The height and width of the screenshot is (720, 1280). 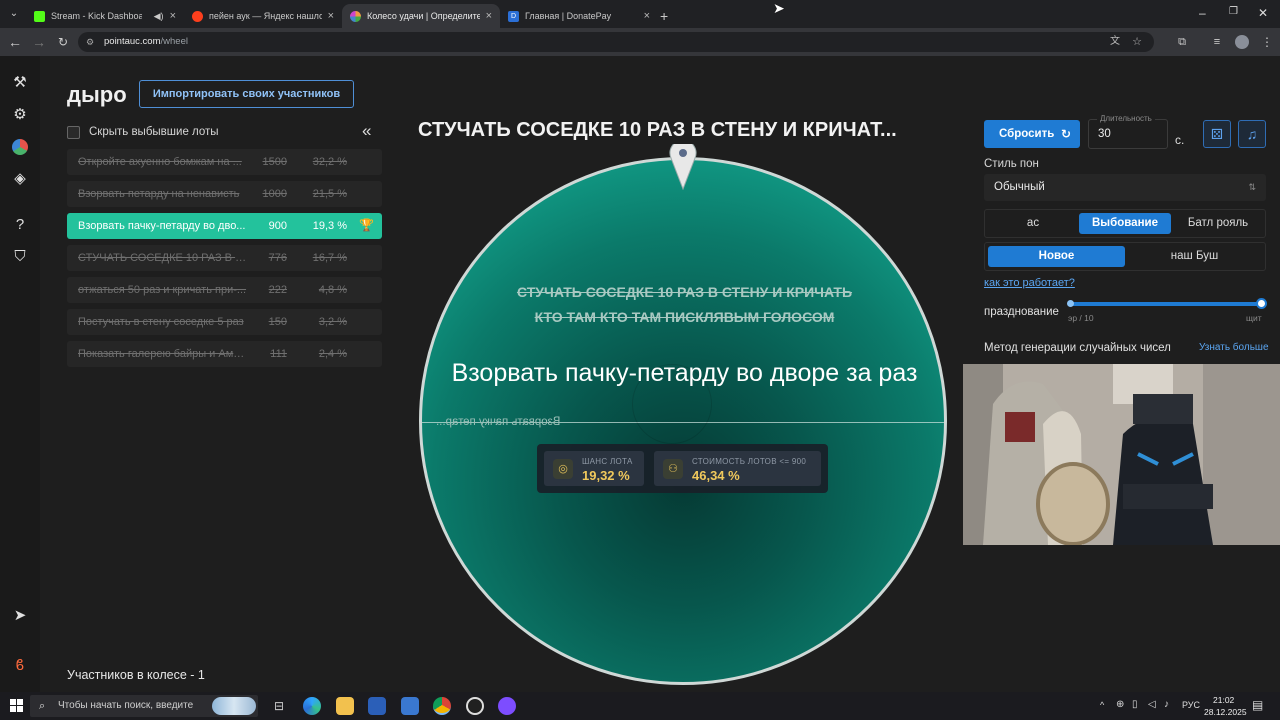 What do you see at coordinates (1070, 303) in the screenshot?
I see `slider-start-dot` at bounding box center [1070, 303].